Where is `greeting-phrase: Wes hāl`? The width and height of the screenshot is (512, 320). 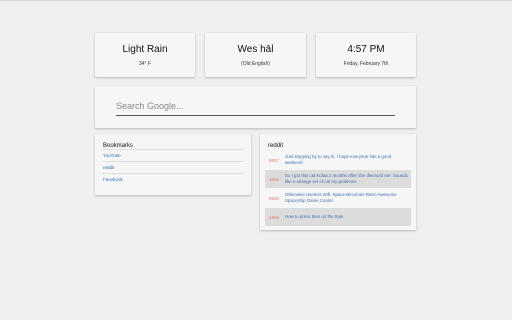
greeting-phrase: Wes hāl is located at coordinates (255, 49).